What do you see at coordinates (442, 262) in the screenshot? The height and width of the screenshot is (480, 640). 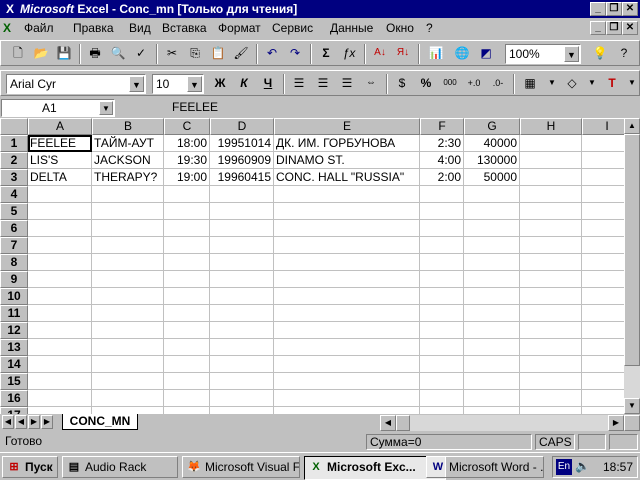 I see `cell-f8` at bounding box center [442, 262].